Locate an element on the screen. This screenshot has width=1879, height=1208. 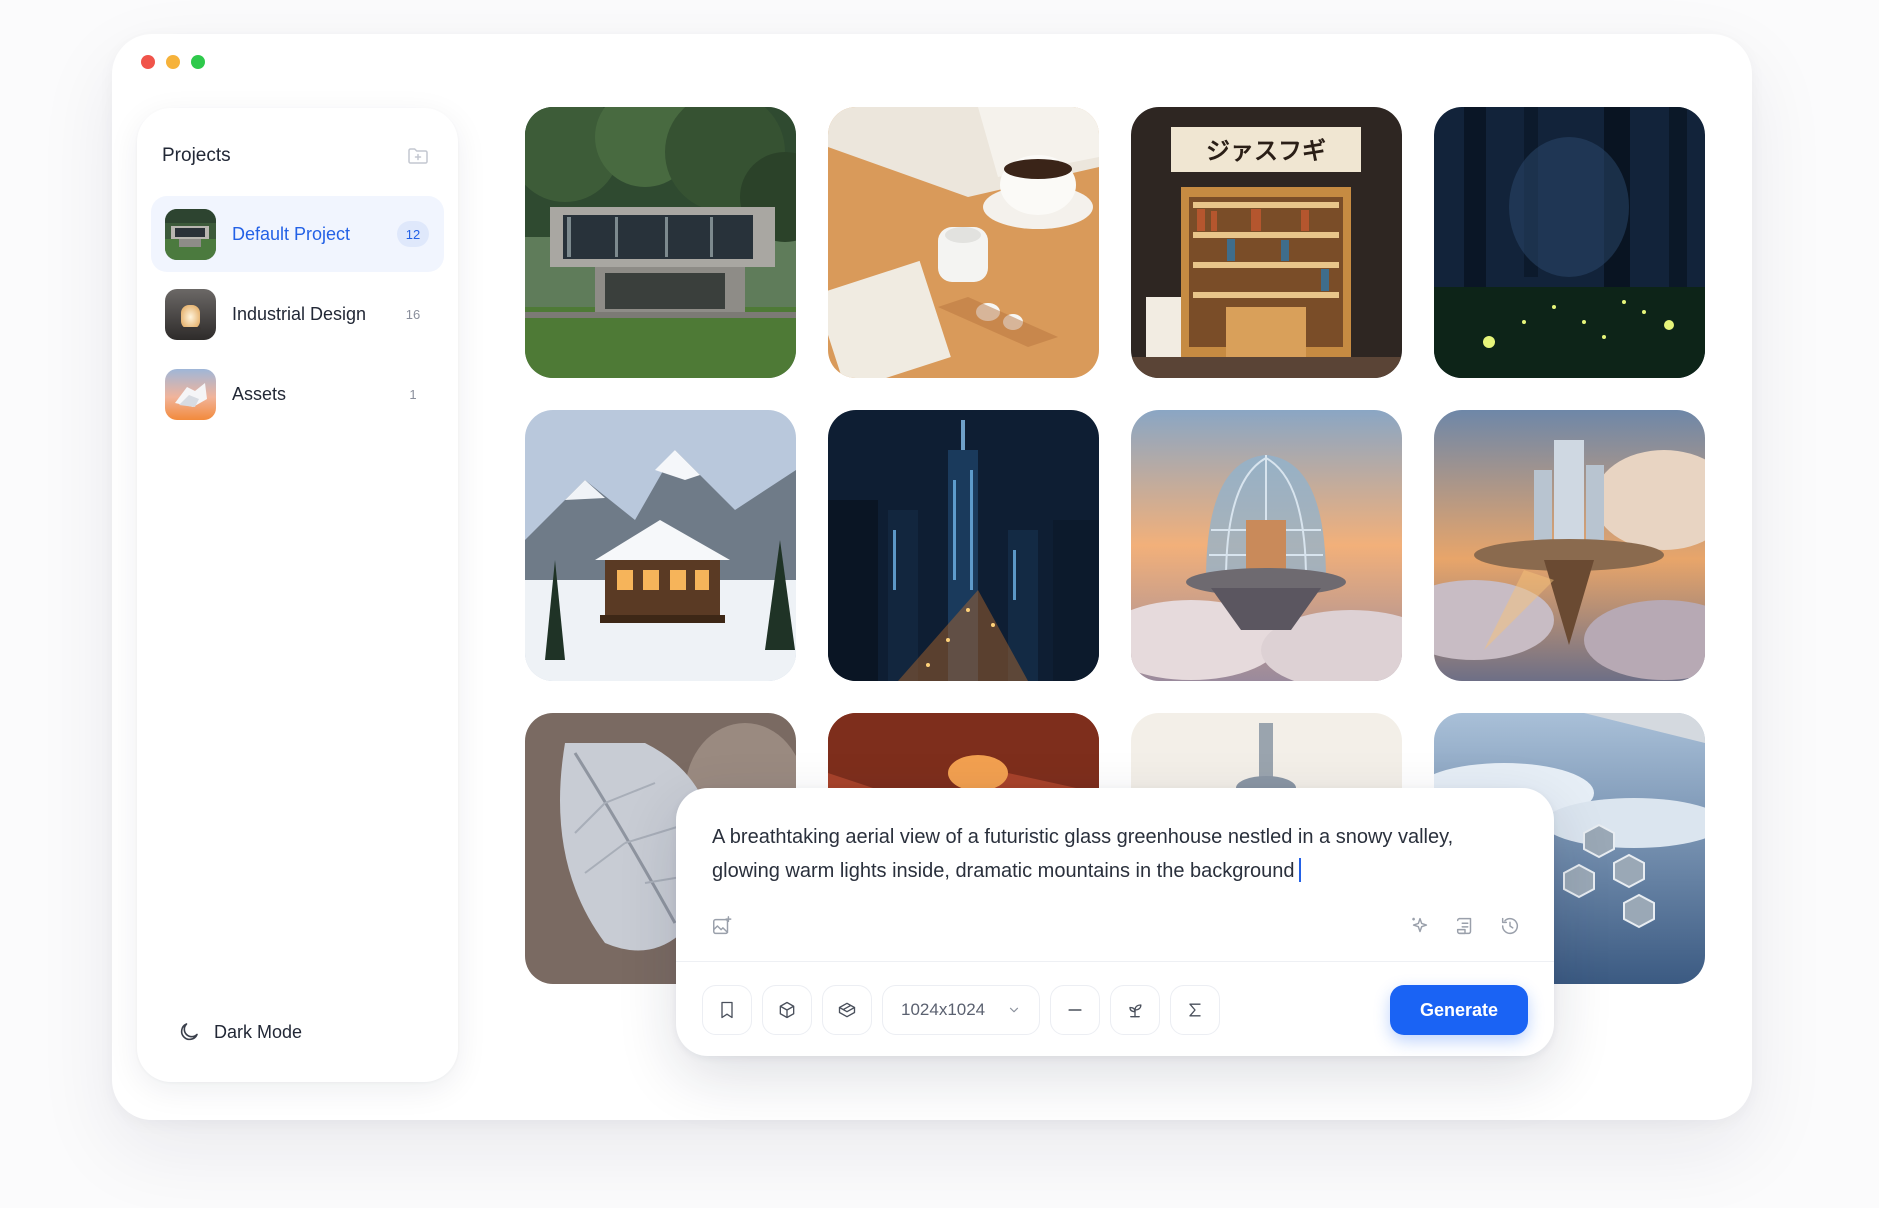
gallery-image-glass-dome is located at coordinates (1266, 545).